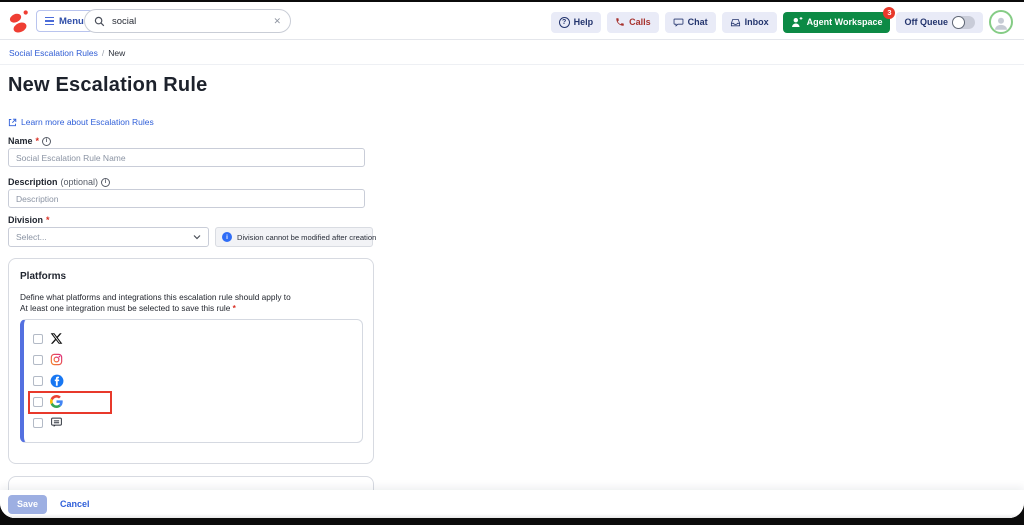  What do you see at coordinates (756, 22) in the screenshot?
I see `inbox-label: Inbox` at bounding box center [756, 22].